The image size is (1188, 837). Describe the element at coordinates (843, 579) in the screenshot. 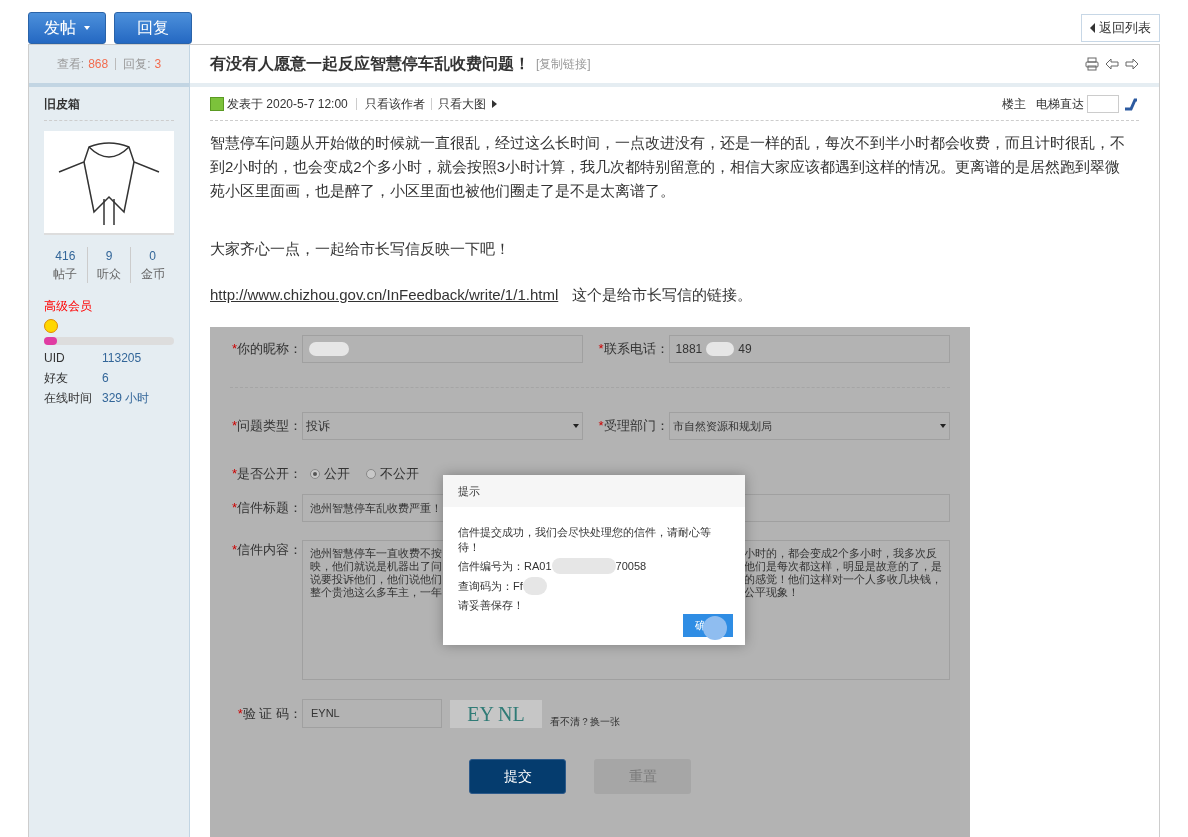

I see `letter-text-line: 的感觉！他们这样对一个人多收几块钱，` at that location.